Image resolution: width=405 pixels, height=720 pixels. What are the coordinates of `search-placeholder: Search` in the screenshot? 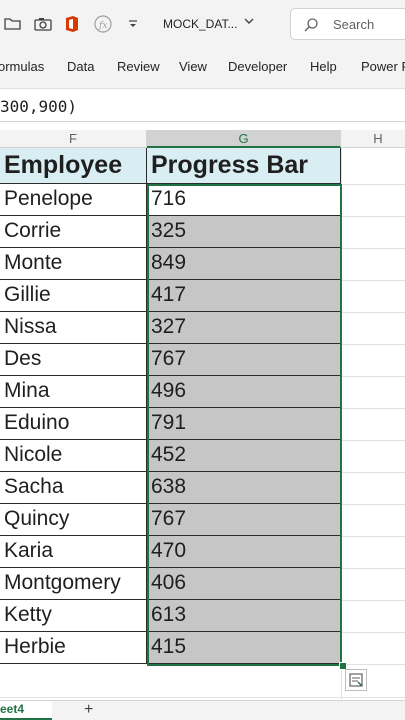 It's located at (354, 24).